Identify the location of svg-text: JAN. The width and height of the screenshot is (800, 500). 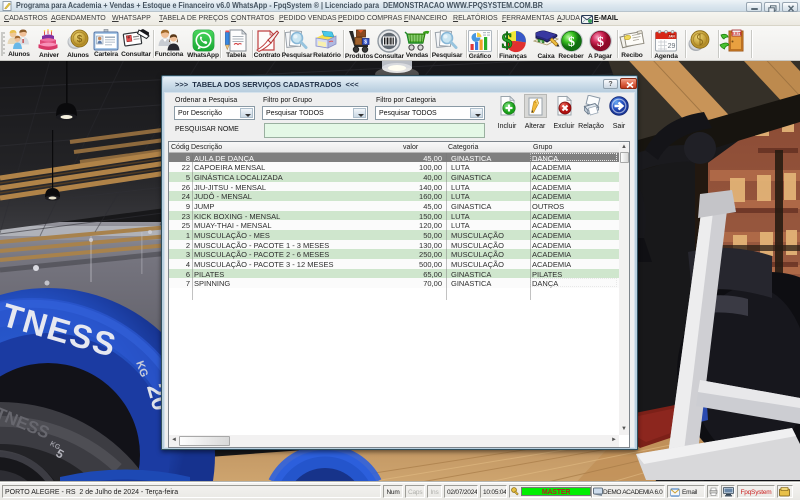
(671, 37).